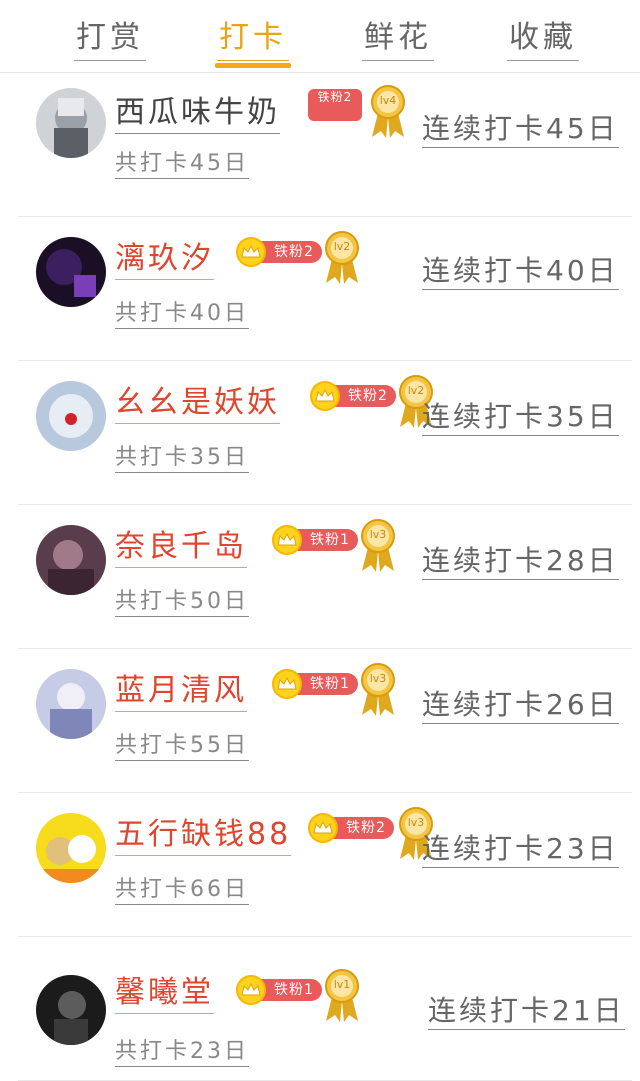 Image resolution: width=640 pixels, height=1081 pixels. What do you see at coordinates (567, 850) in the screenshot?
I see `streak-days: 23` at bounding box center [567, 850].